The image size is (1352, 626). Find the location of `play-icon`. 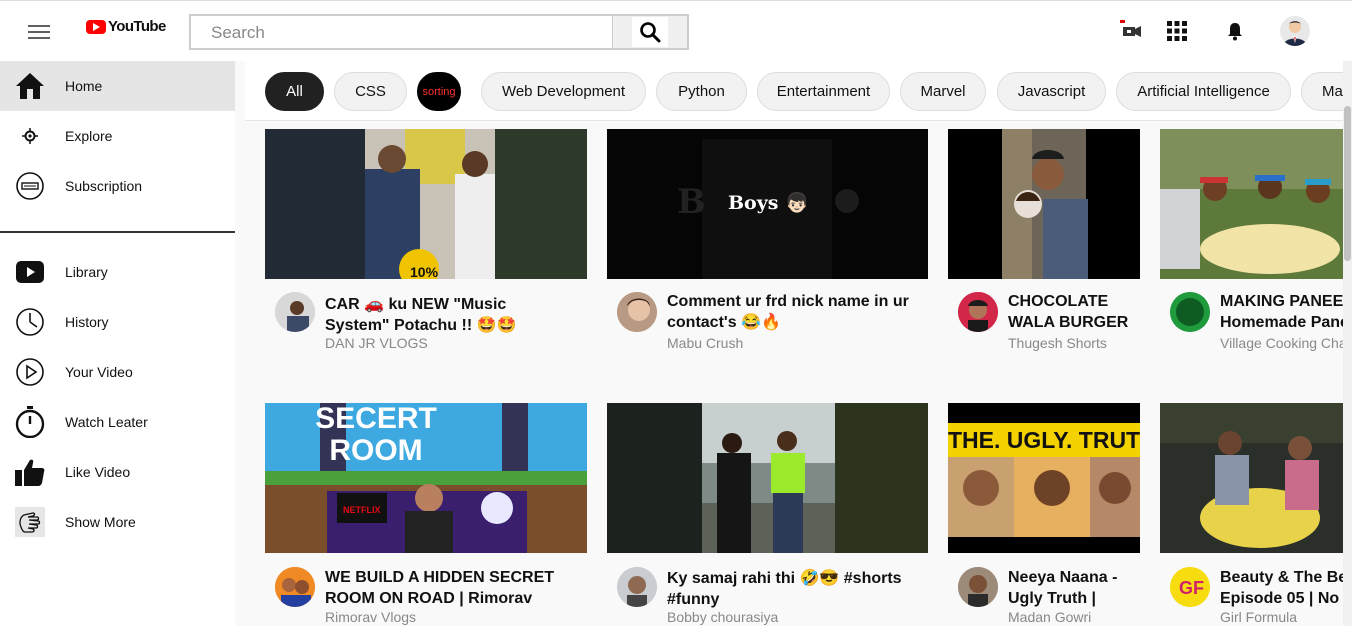

play-icon is located at coordinates (30, 372).